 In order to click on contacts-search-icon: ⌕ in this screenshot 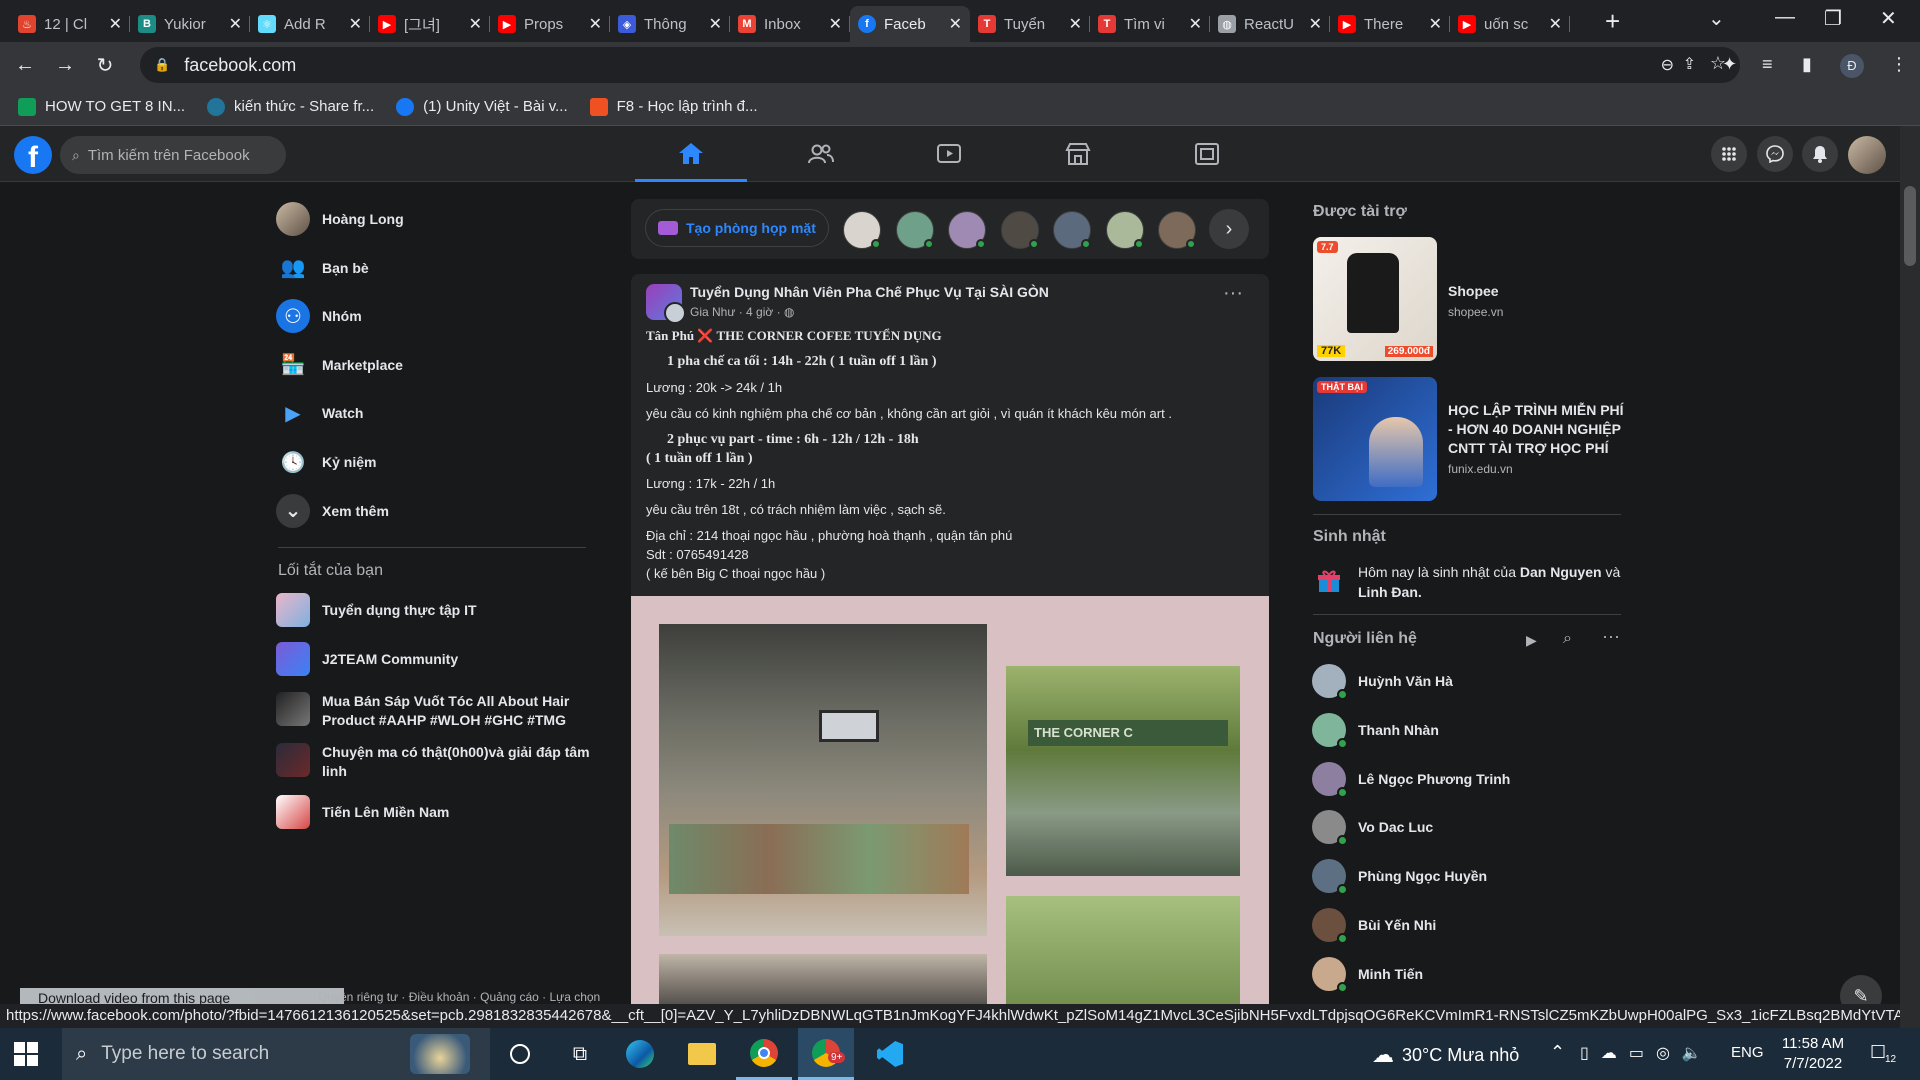, I will do `click(1567, 639)`.